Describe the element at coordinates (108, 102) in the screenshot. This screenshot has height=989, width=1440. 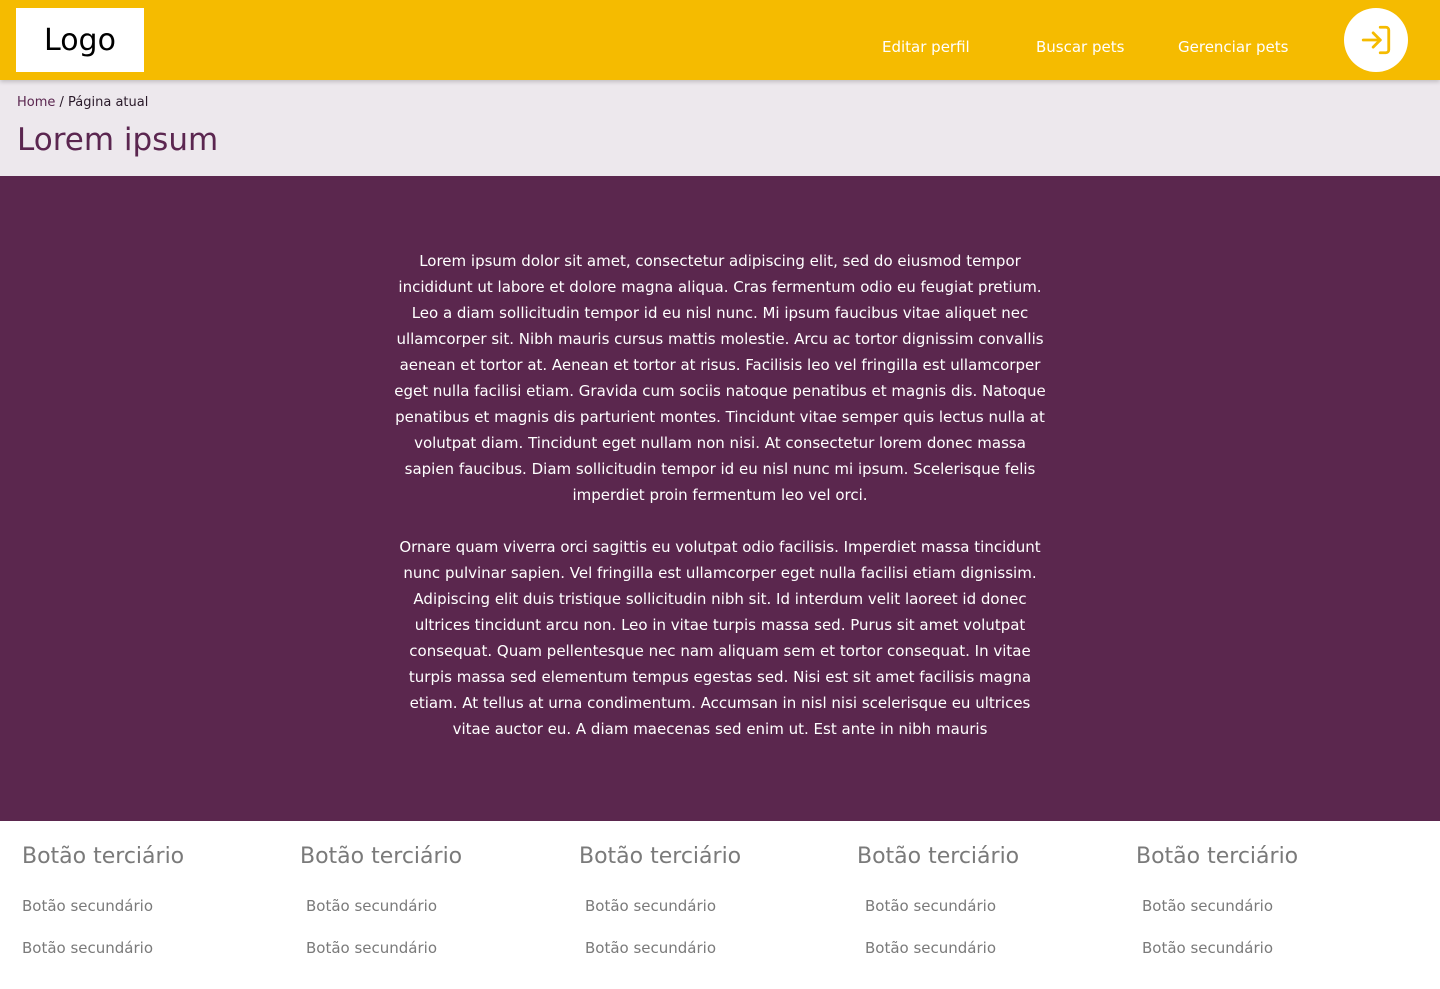
I see `breadcrumb-current: Página atual` at that location.